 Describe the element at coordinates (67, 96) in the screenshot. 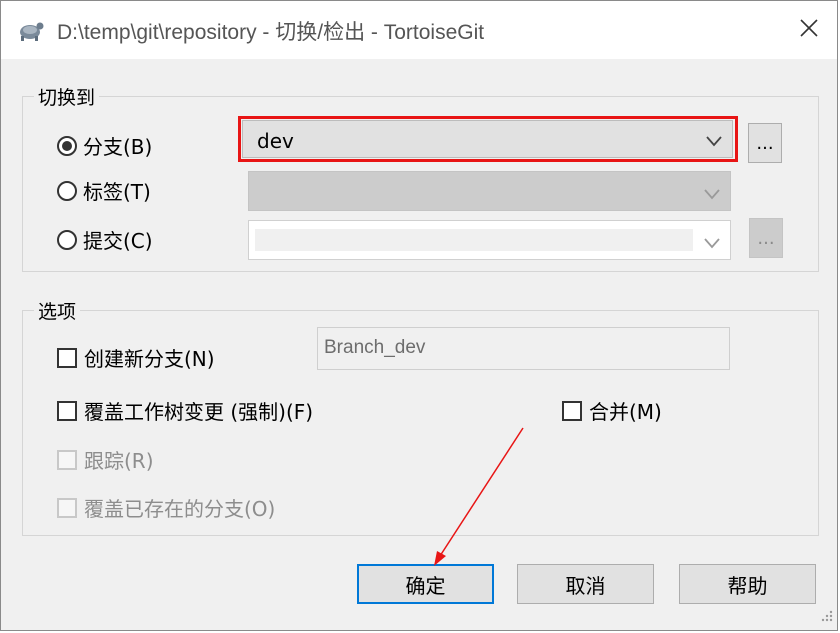

I see `switch-to-group-label: 切换到` at that location.